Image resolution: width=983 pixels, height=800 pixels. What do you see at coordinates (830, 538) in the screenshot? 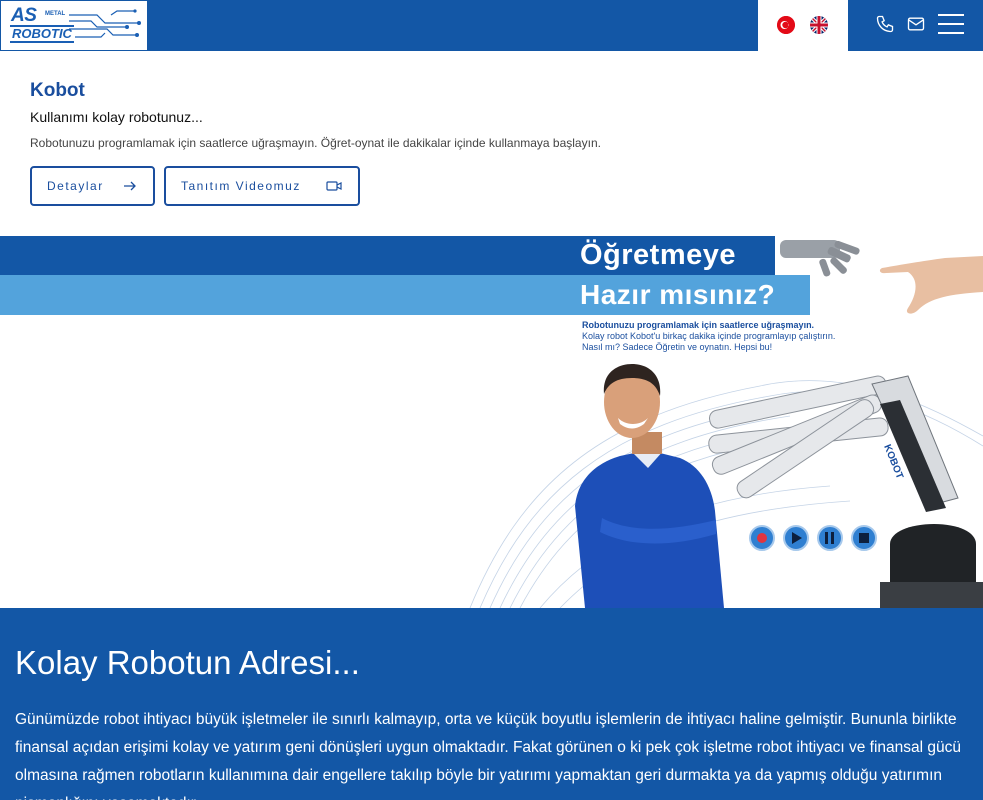
I see `pause-icon` at bounding box center [830, 538].